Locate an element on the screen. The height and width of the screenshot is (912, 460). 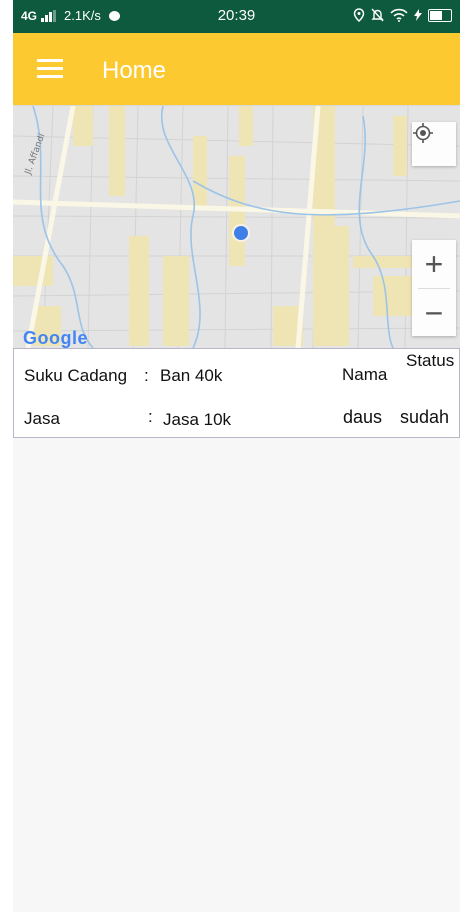
page-title: Home is located at coordinates (134, 70).